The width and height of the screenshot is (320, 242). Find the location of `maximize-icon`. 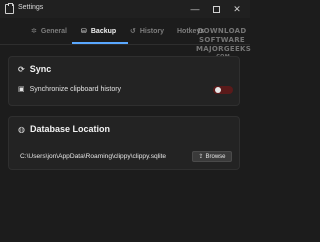

maximize-icon is located at coordinates (216, 10).